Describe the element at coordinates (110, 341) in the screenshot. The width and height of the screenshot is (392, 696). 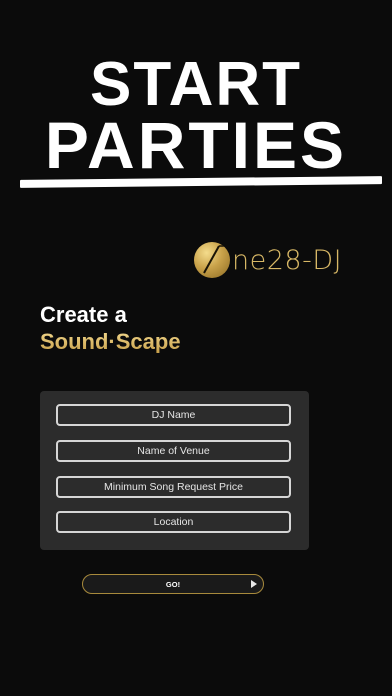
I see `intro-line-2: Sound·Scape` at that location.